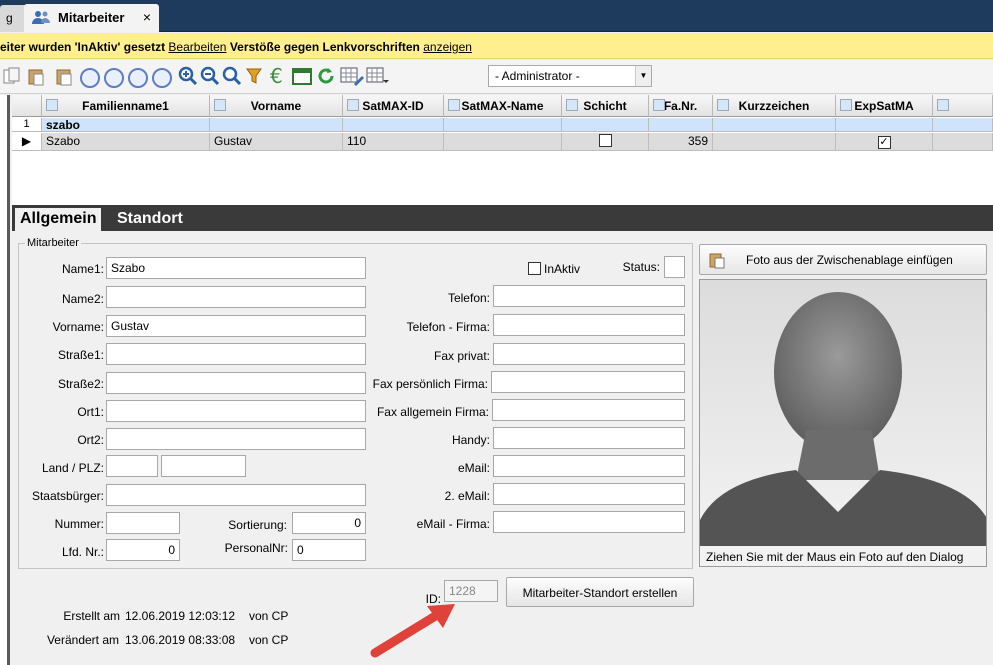 The width and height of the screenshot is (993, 665). Describe the element at coordinates (236, 297) in the screenshot. I see `name2-field` at that location.